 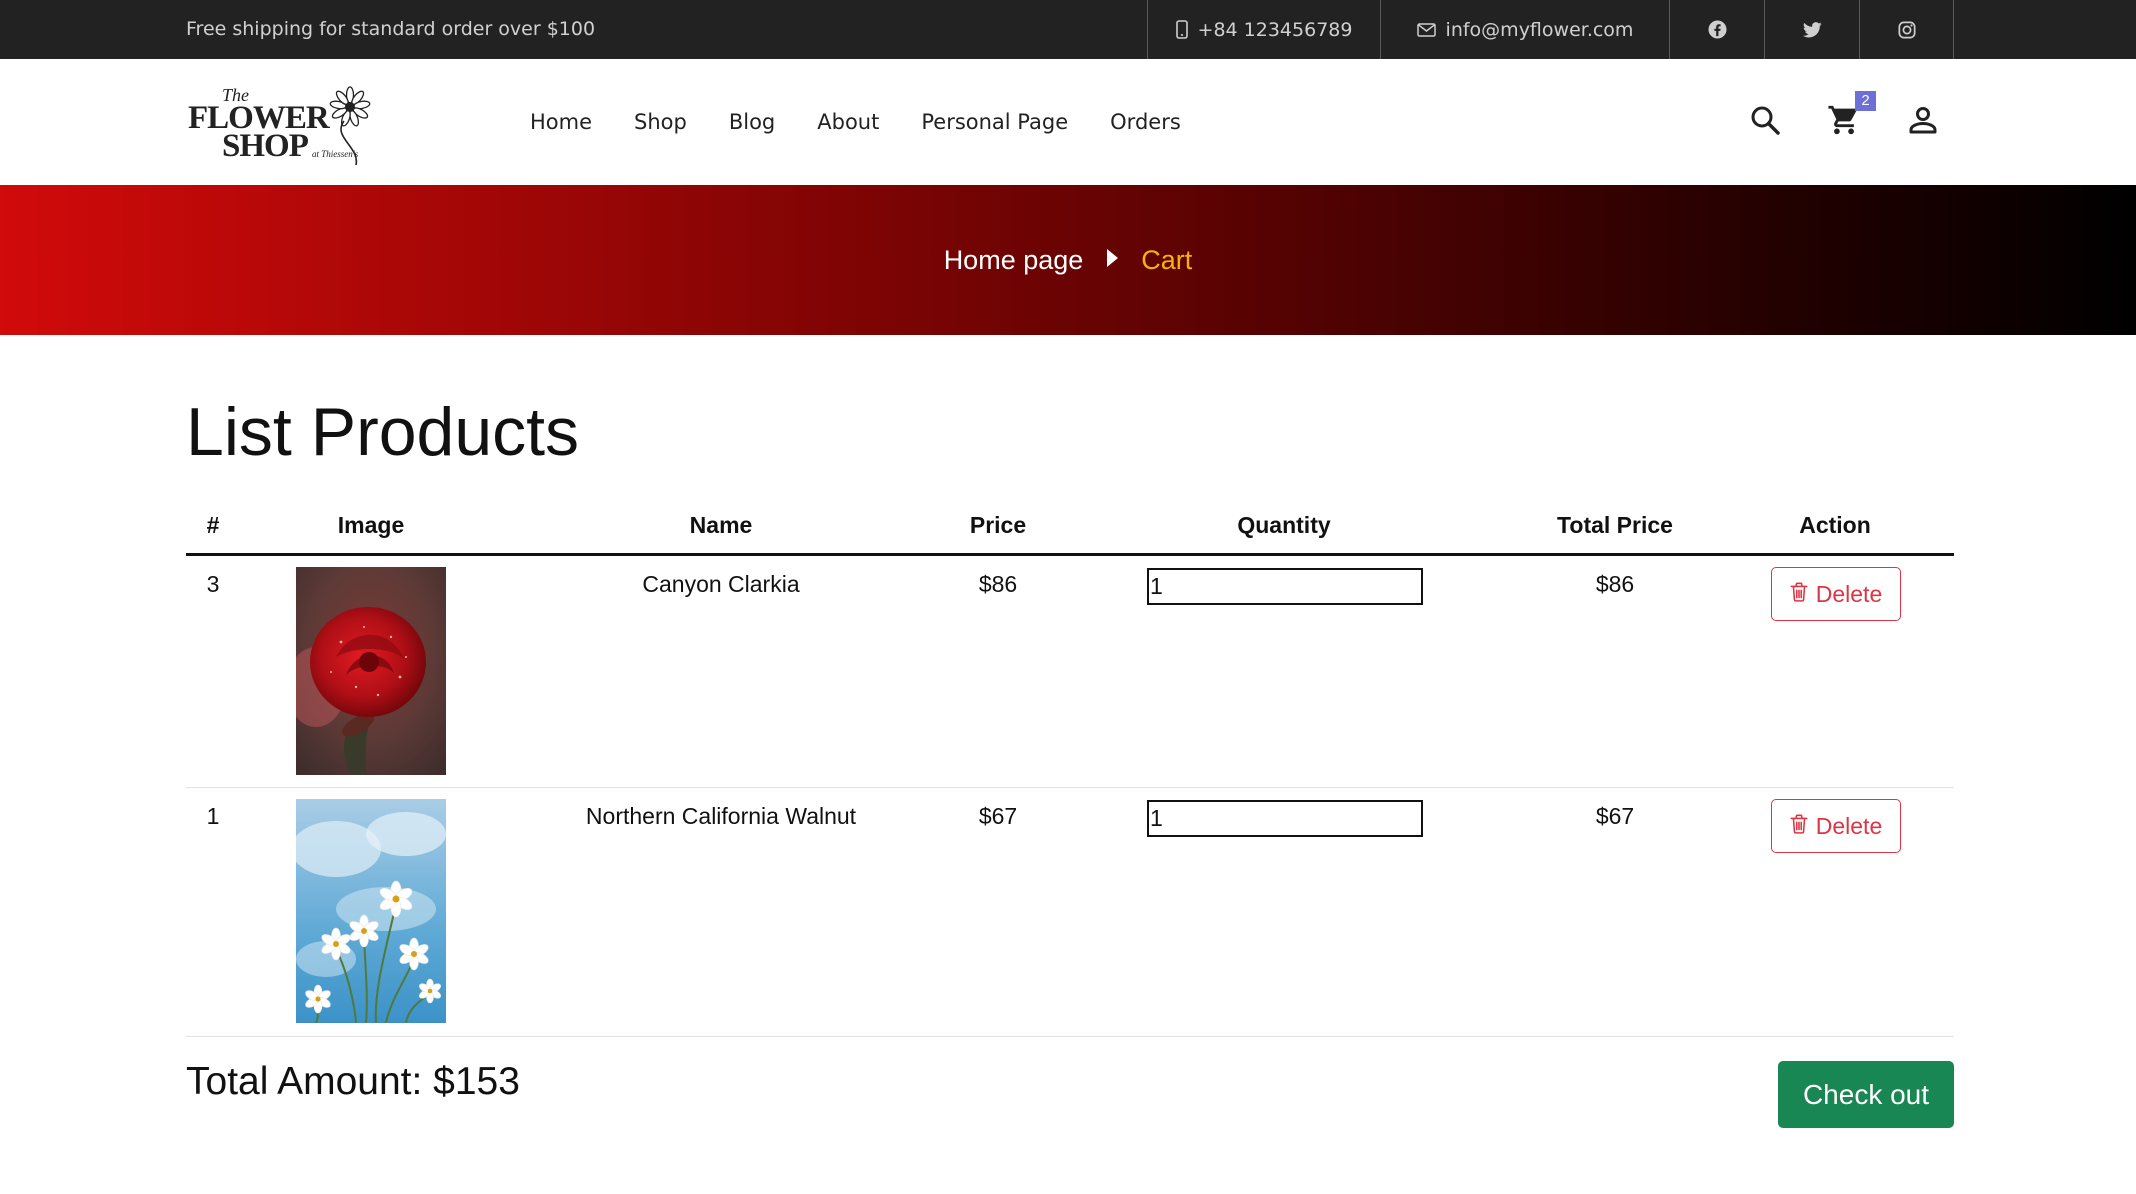 I want to click on row-total-price: $67, so click(x=1615, y=816).